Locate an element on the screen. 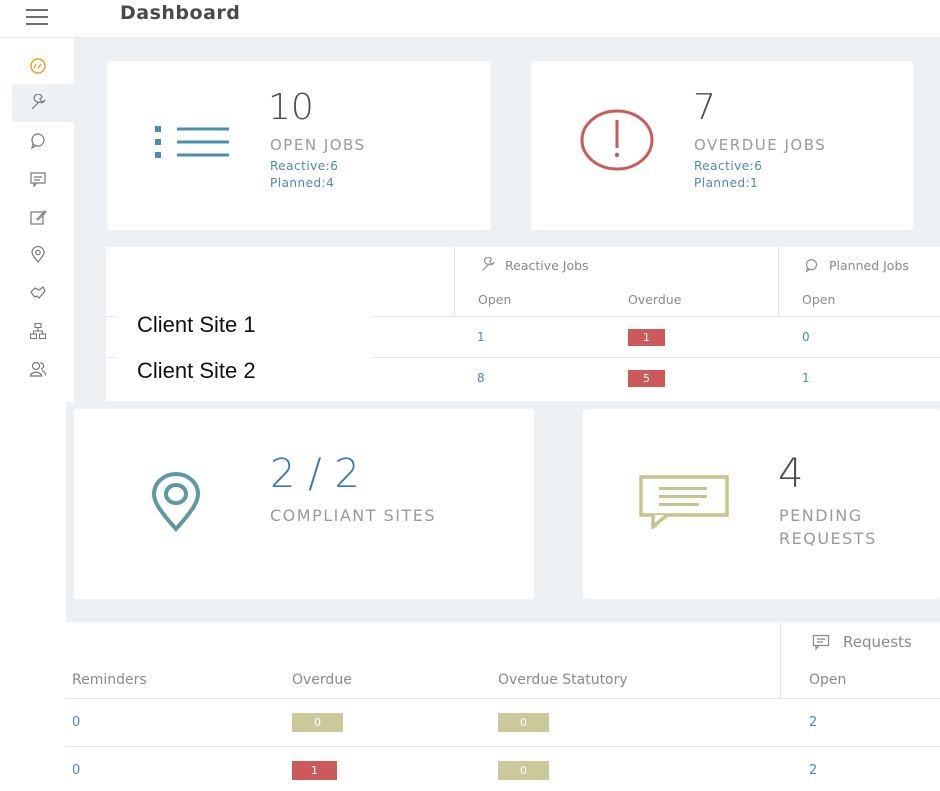 This screenshot has height=791, width=940. site-name-1: Client Site 1 is located at coordinates (196, 325).